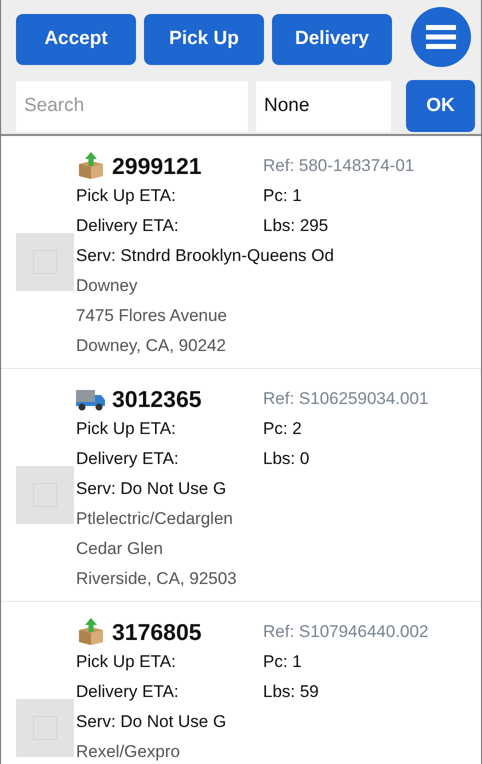 The image size is (482, 764). Describe the element at coordinates (286, 459) in the screenshot. I see `weight-text: Lbs: 0` at that location.